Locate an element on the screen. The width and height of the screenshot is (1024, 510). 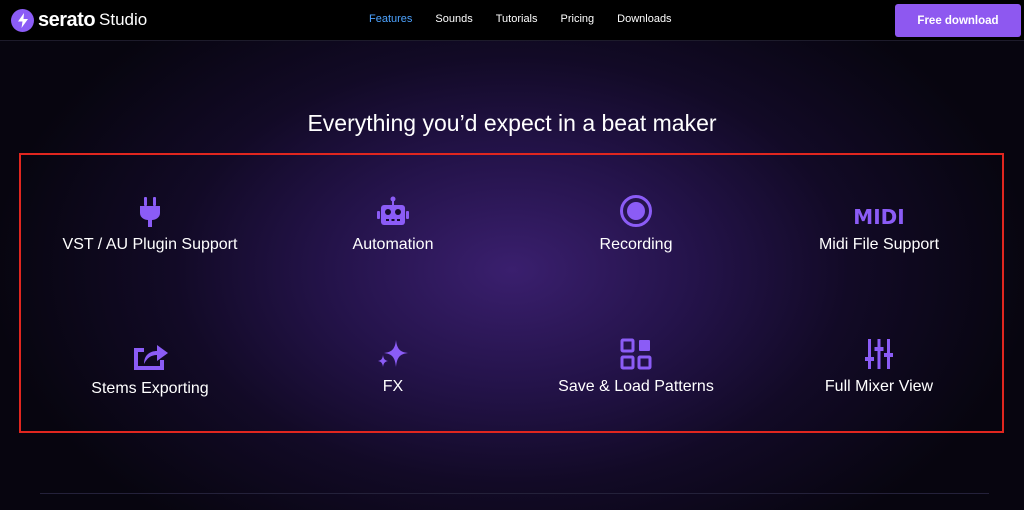
lightning-bolt-icon is located at coordinates (22, 20).